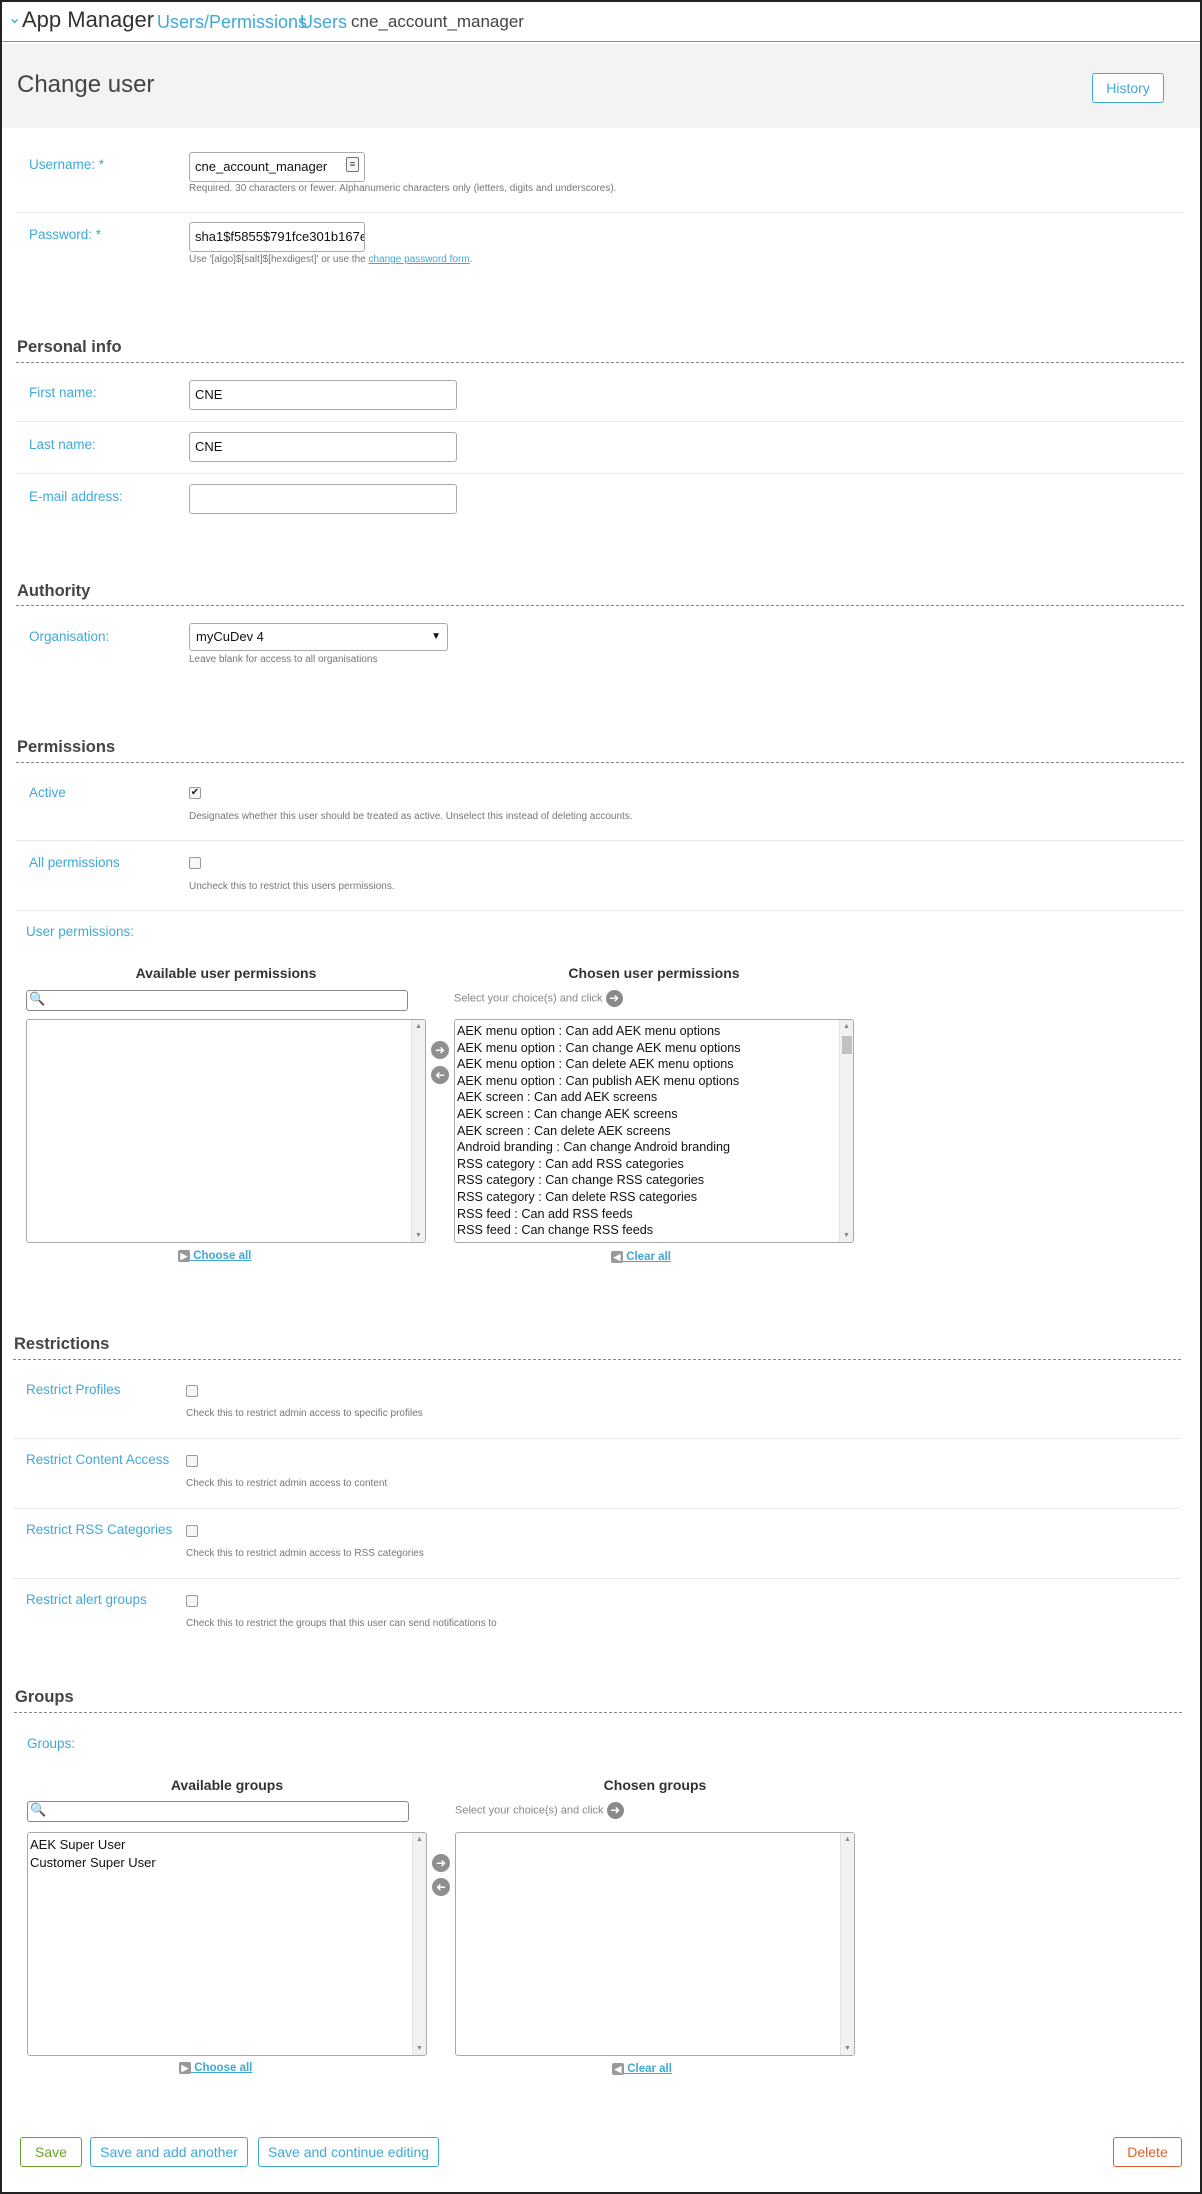 The width and height of the screenshot is (1202, 2194). What do you see at coordinates (601, 86) in the screenshot?
I see `title-band: Change user History` at bounding box center [601, 86].